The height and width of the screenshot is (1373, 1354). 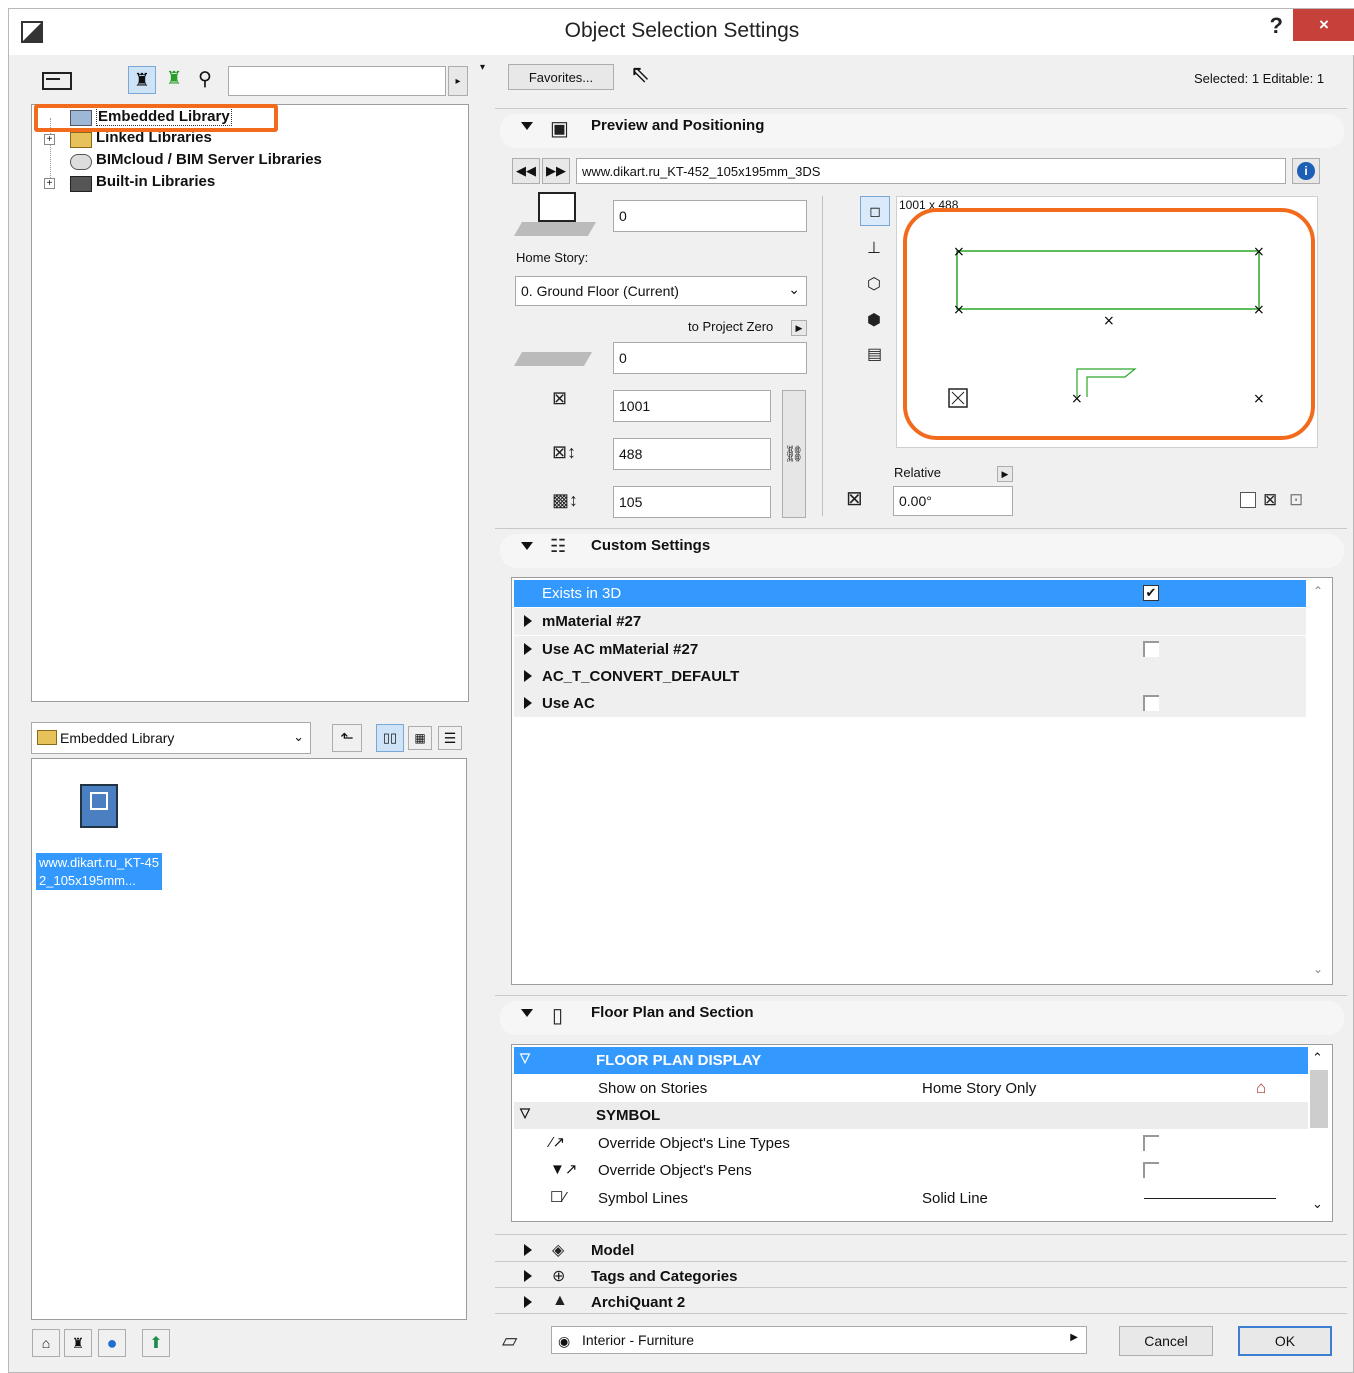 What do you see at coordinates (1270, 500) in the screenshot?
I see `mirror-icon: ⊠` at bounding box center [1270, 500].